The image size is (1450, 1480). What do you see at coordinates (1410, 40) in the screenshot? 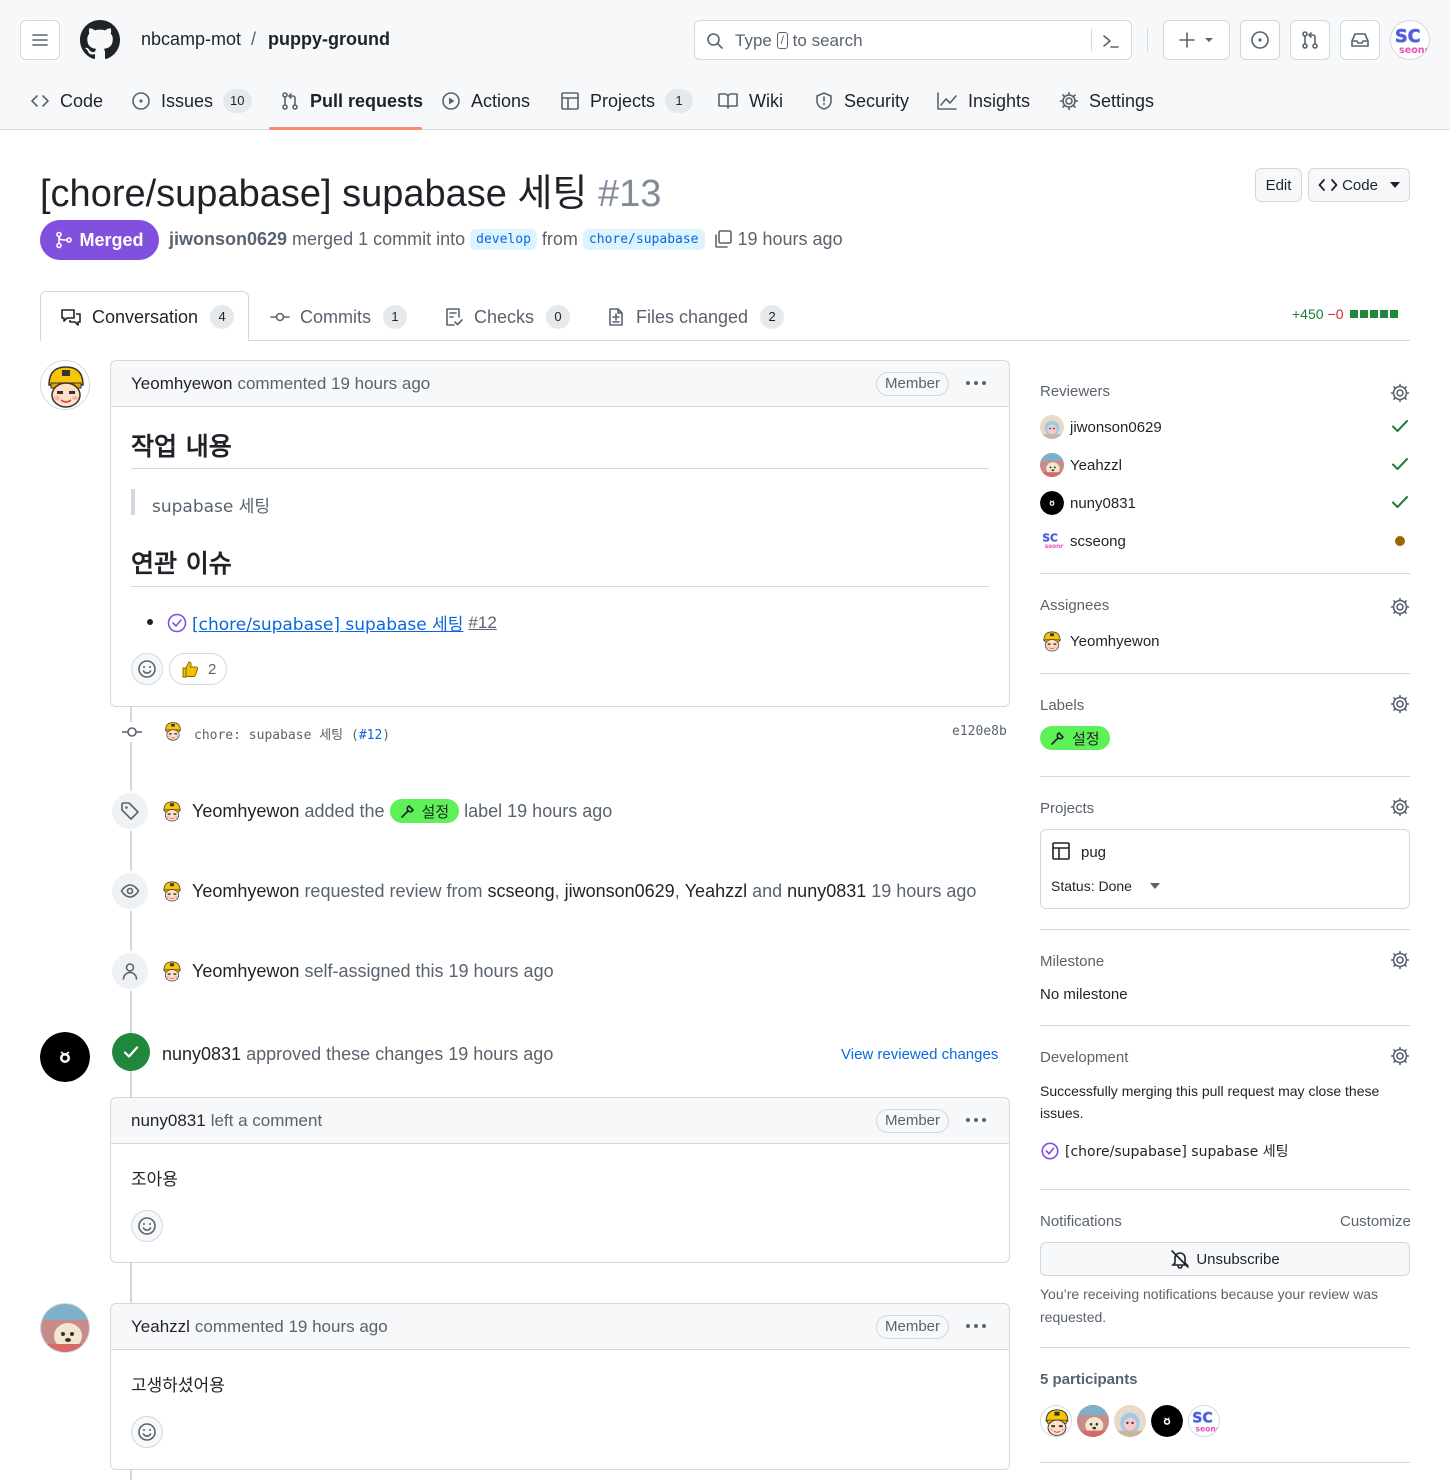
I see `user-avatar` at bounding box center [1410, 40].